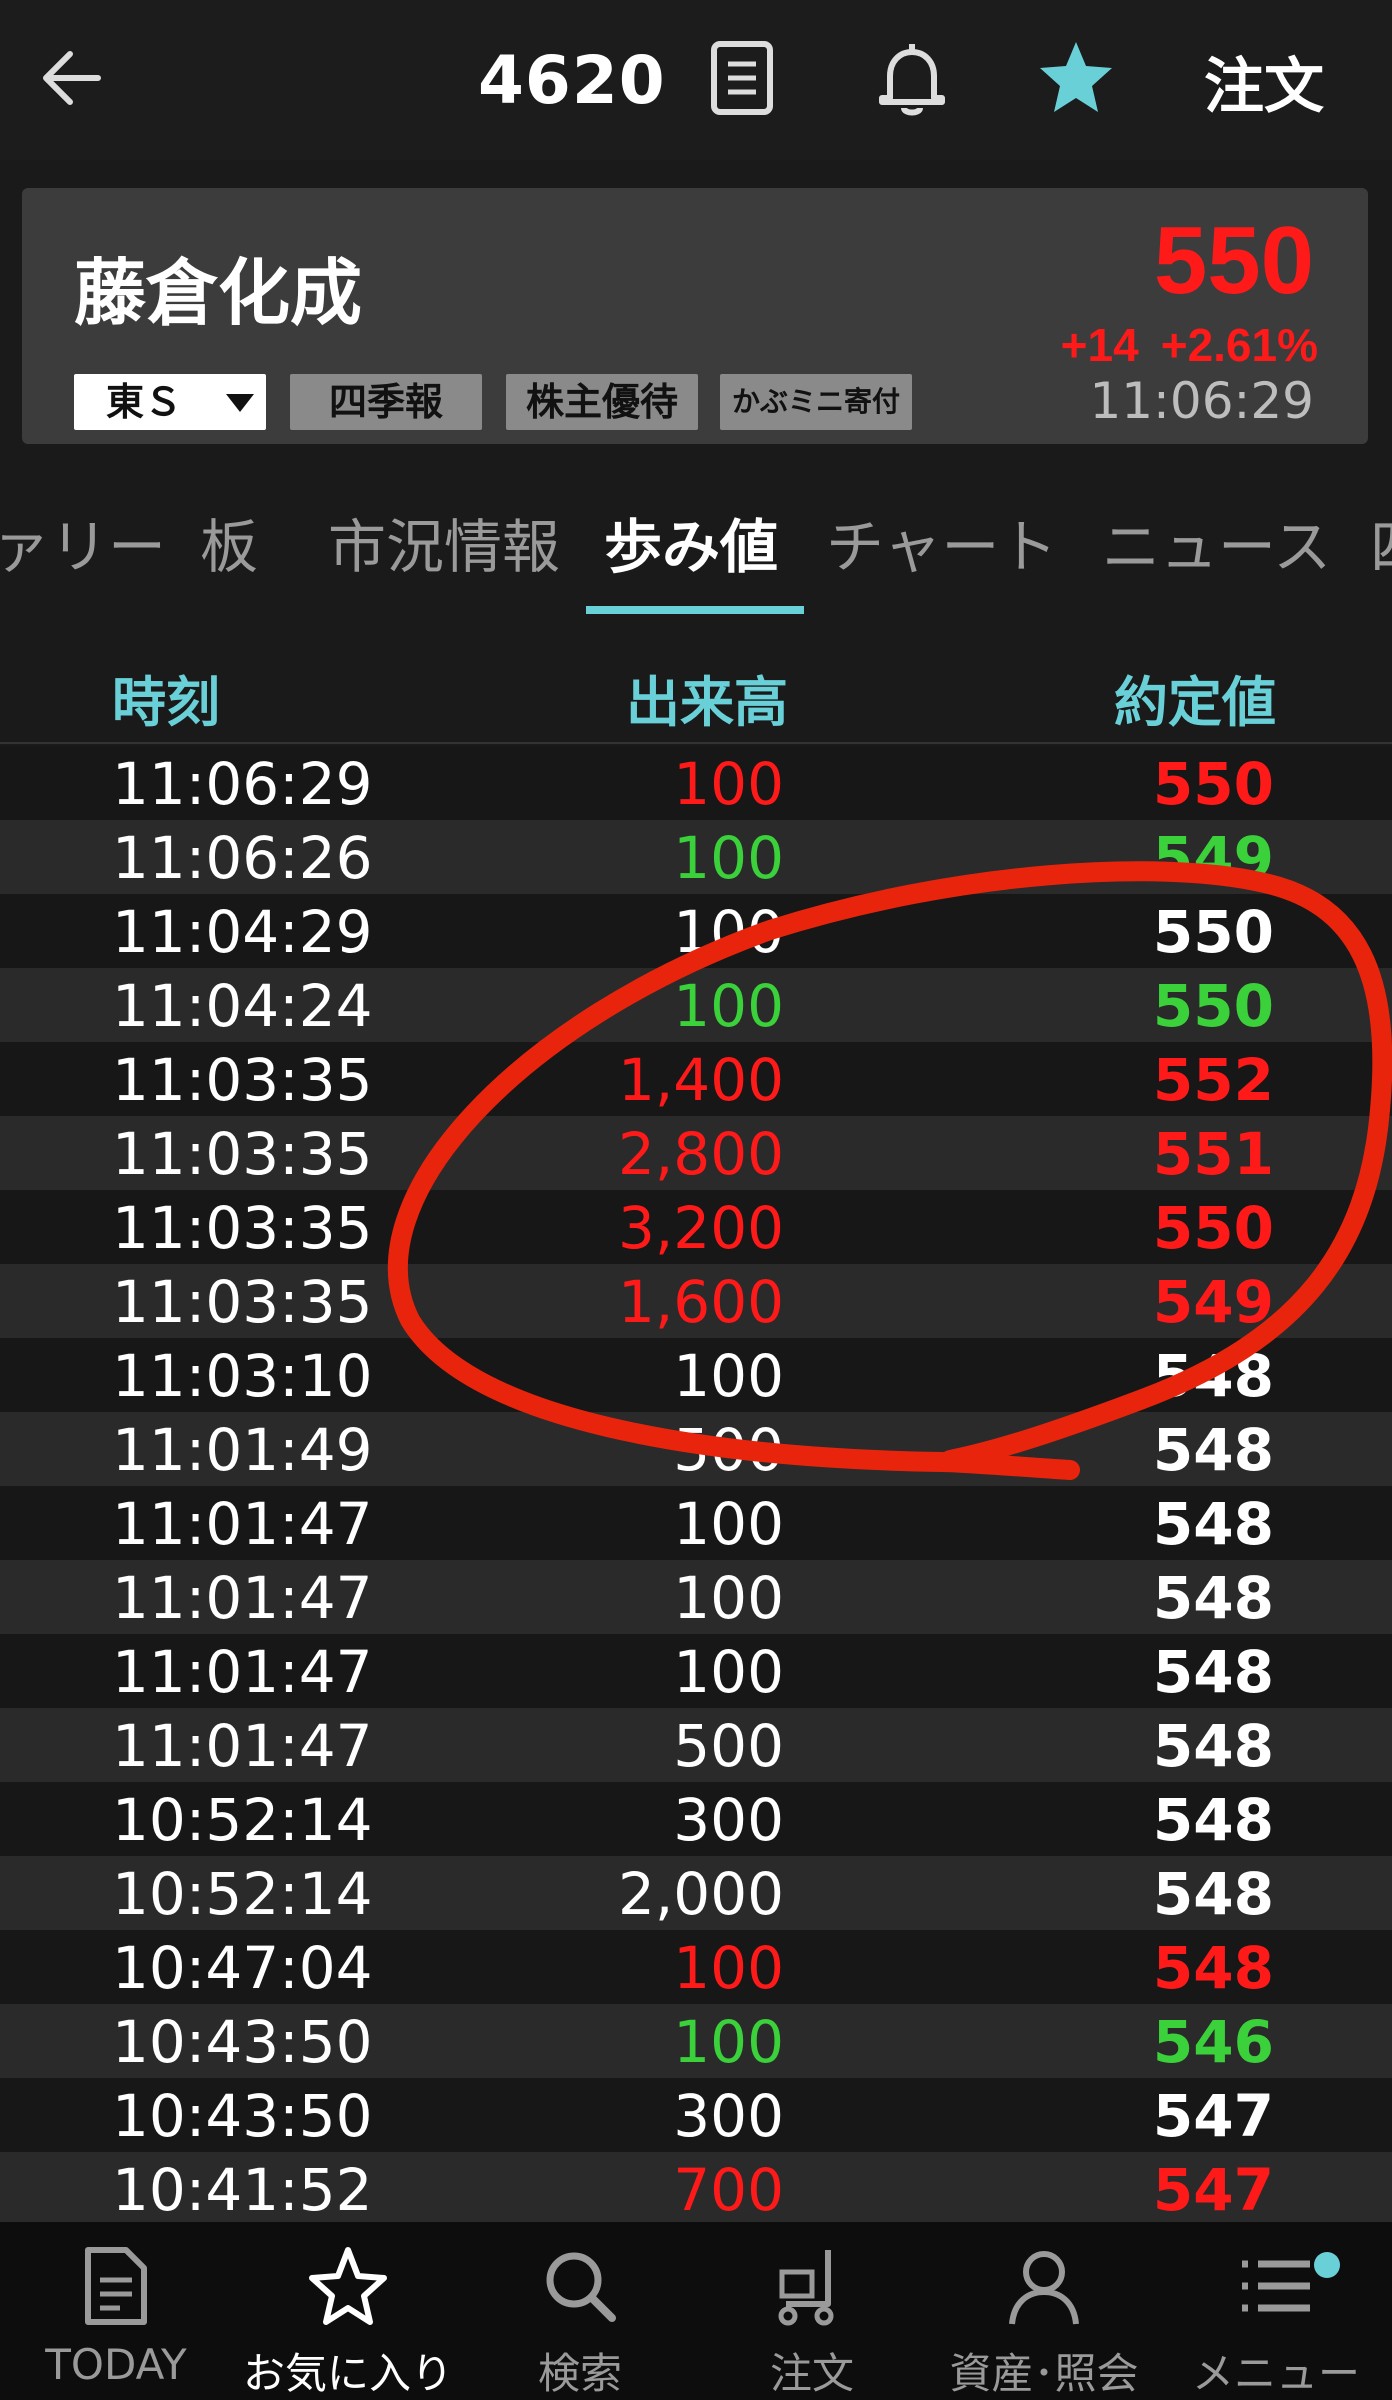 This screenshot has width=1392, height=2400. I want to click on table-row: 10:43:50 100 546, so click(696, 2041).